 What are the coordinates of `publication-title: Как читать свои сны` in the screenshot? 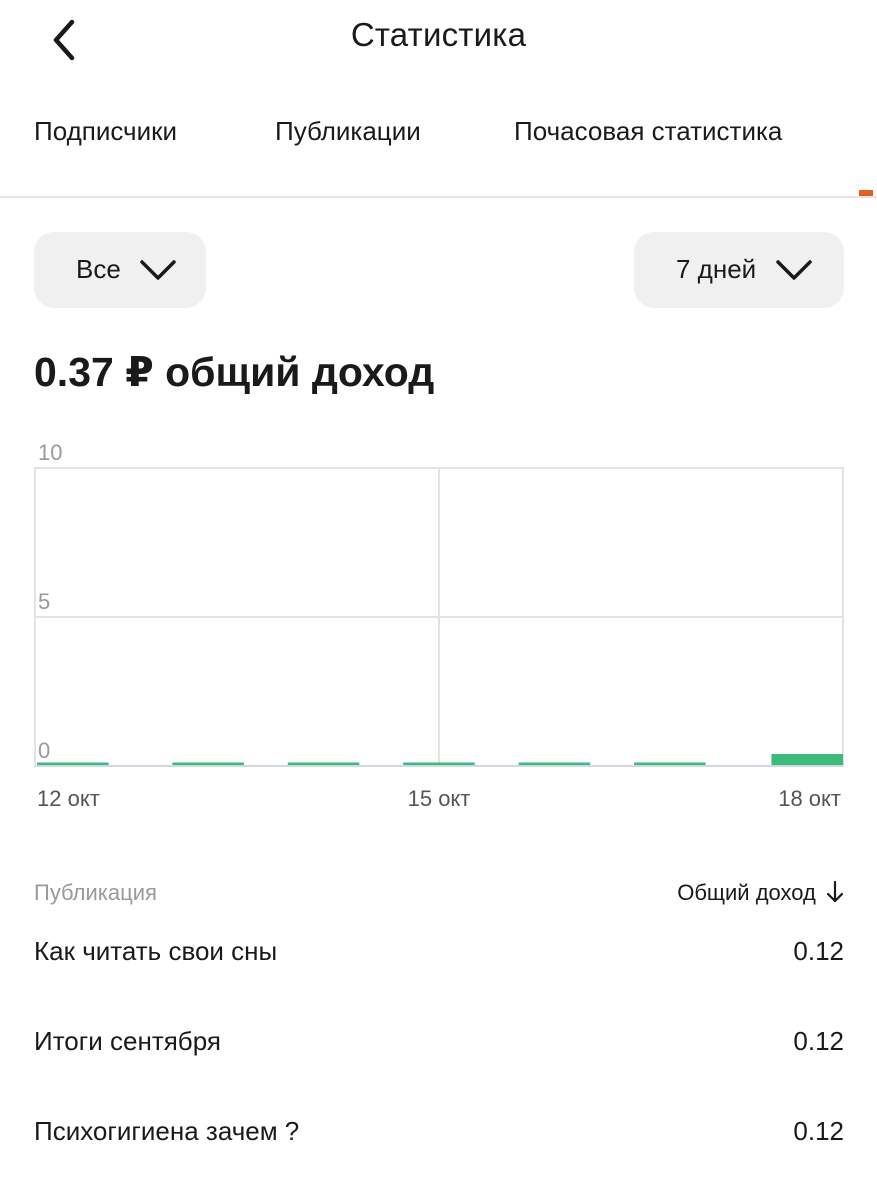 It's located at (156, 951).